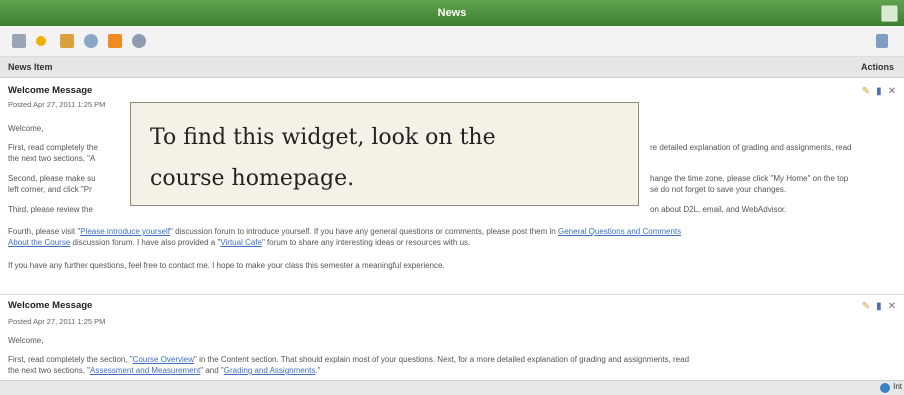 Image resolution: width=904 pixels, height=395 pixels. I want to click on callout-line-1: To find this widget, look on the, so click(323, 137).